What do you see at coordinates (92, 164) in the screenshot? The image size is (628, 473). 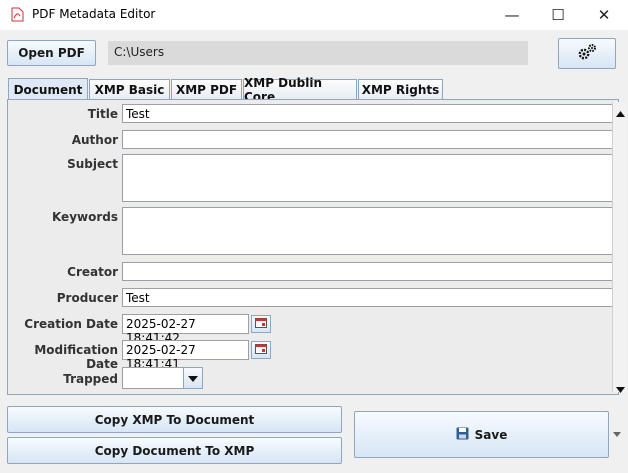 I see `subject-label: Subject` at bounding box center [92, 164].